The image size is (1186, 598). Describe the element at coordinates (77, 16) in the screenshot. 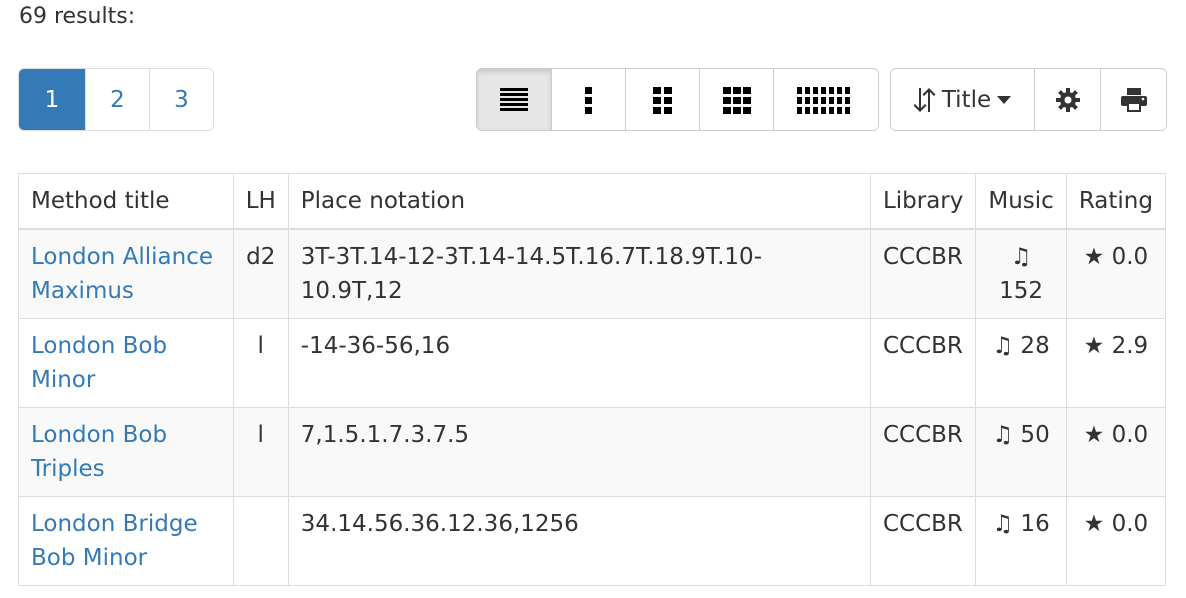

I see `results-count: 69 results:` at that location.